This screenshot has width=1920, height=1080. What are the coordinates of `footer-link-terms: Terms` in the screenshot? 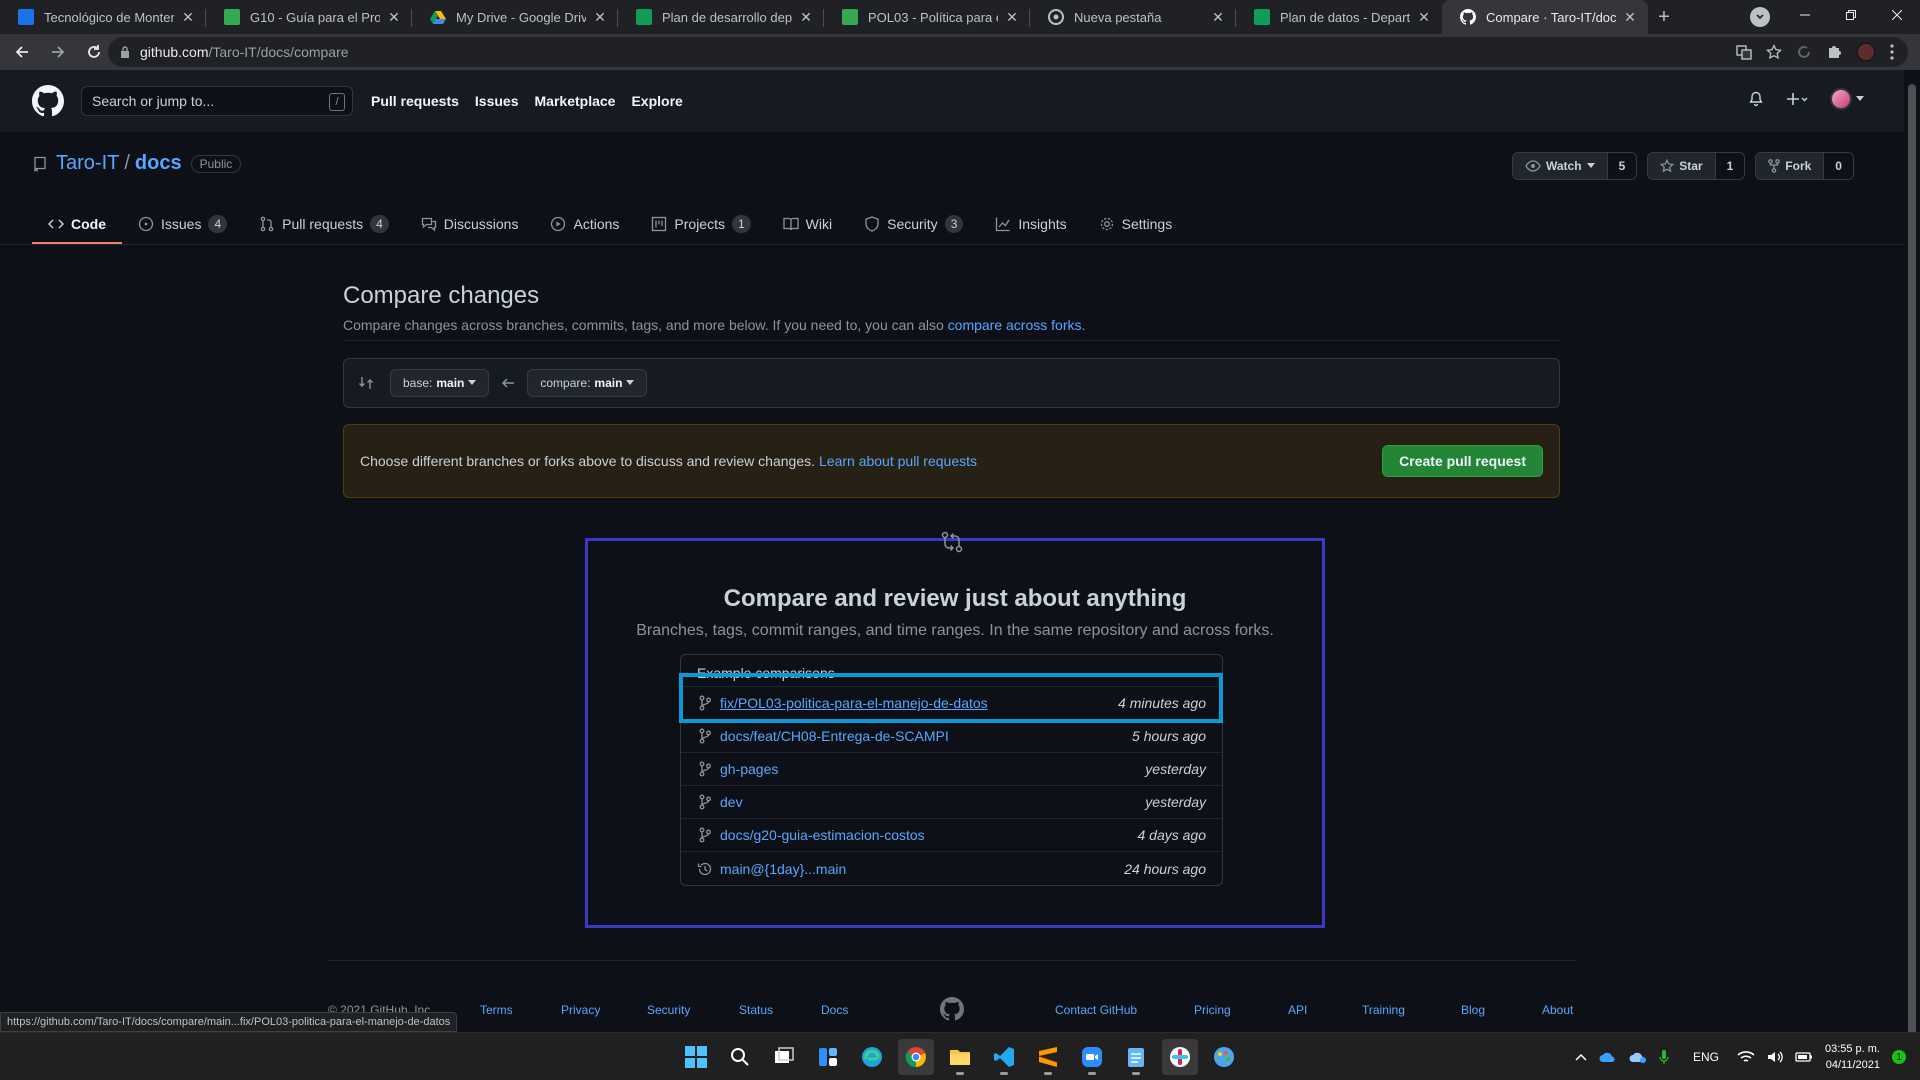 It's located at (496, 1010).